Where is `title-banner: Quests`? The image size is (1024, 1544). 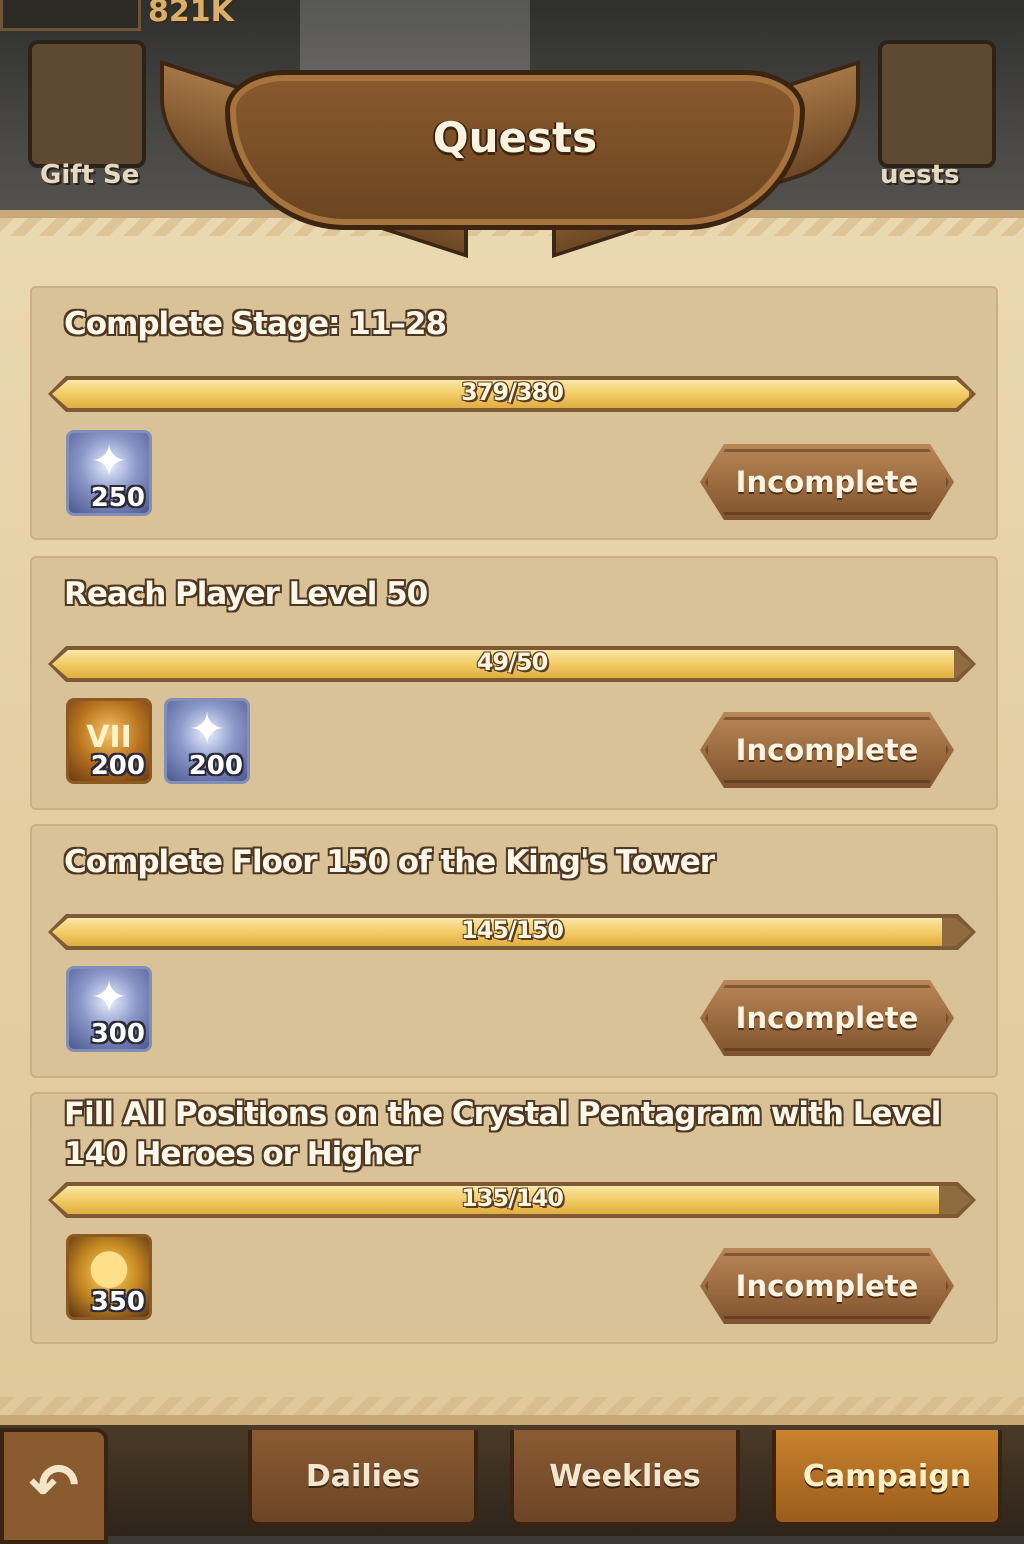 title-banner: Quests is located at coordinates (510, 159).